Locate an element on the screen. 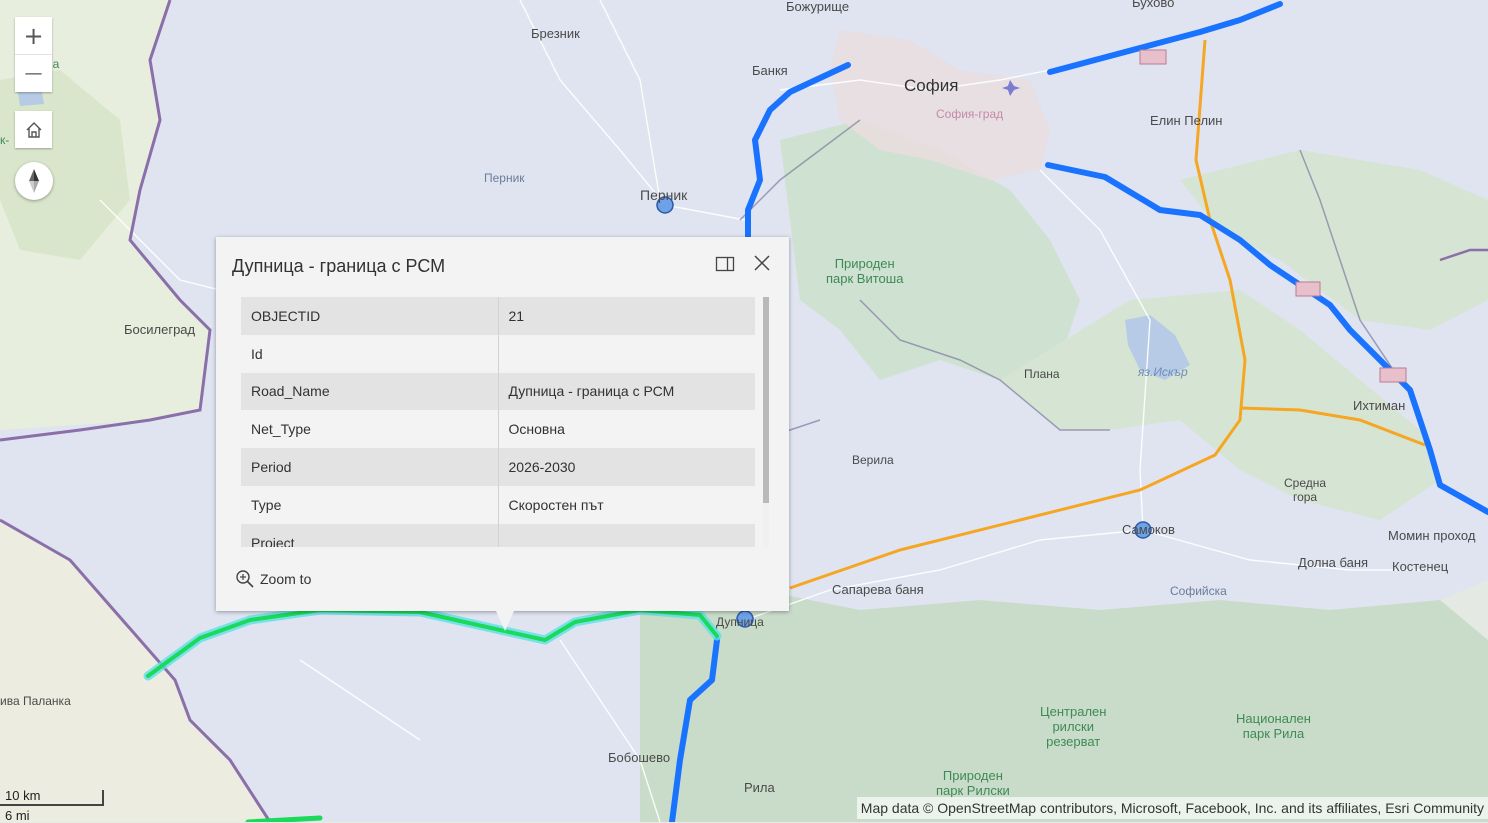 The height and width of the screenshot is (823, 1488). dock-icon is located at coordinates (725, 264).